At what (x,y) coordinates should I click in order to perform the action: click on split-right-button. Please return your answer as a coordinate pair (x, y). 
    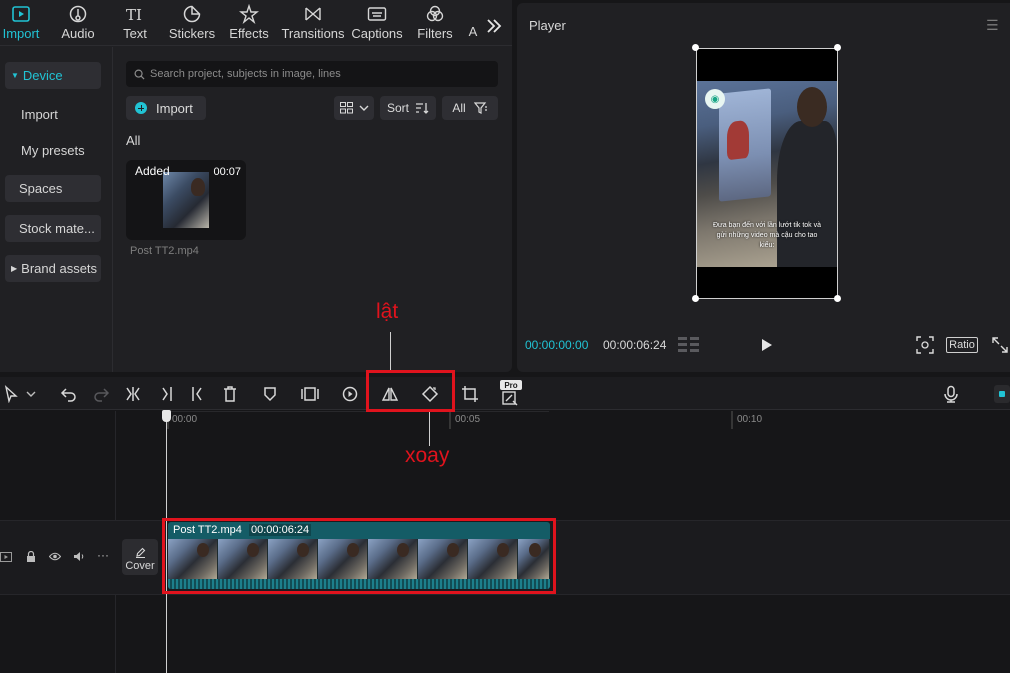
    Looking at the image, I should click on (197, 394).